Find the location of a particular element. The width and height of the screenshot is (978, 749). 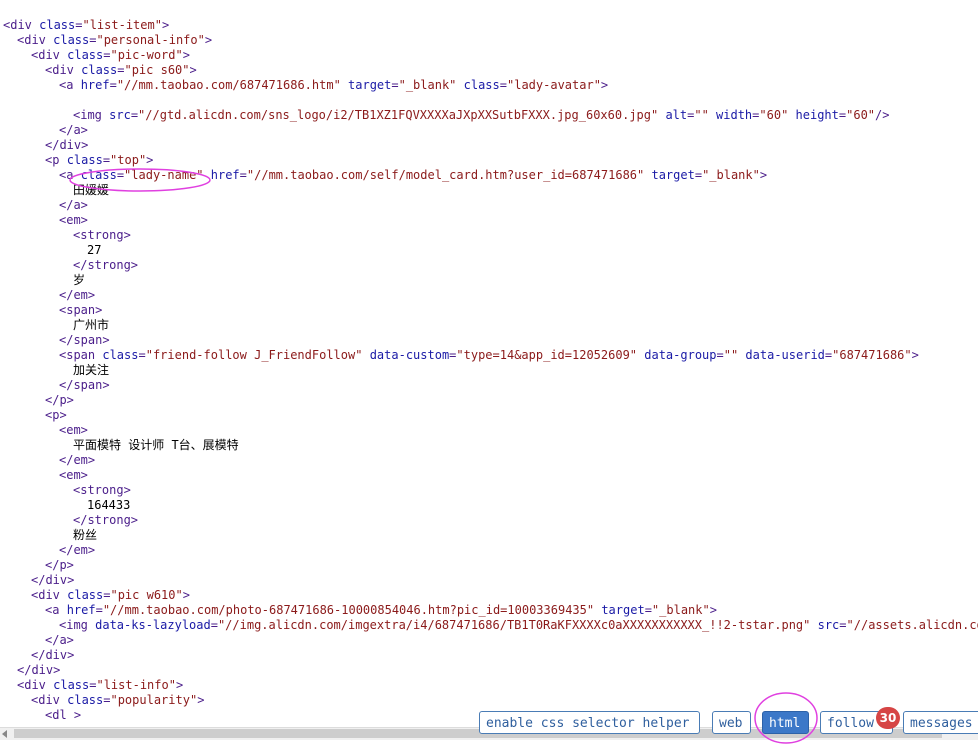

code-line: <span> is located at coordinates (80, 310).